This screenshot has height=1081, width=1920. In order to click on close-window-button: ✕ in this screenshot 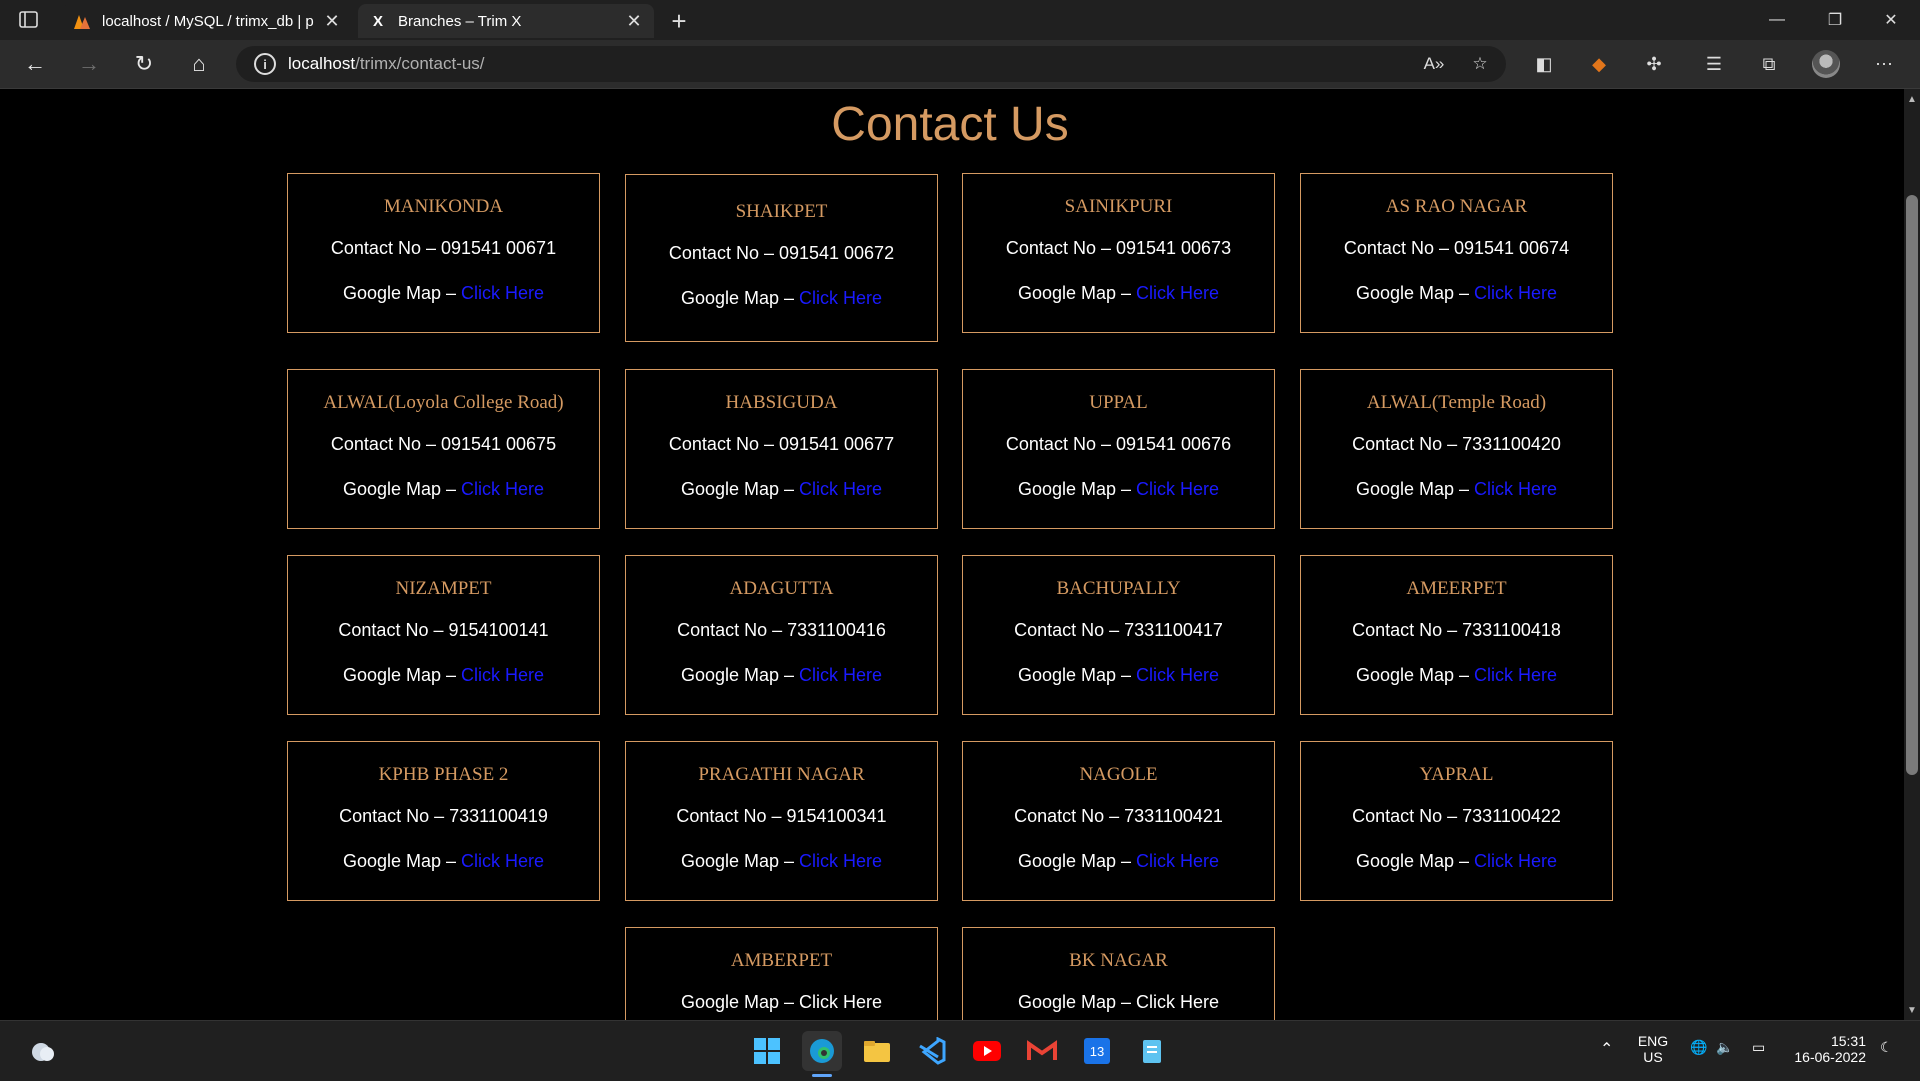, I will do `click(1891, 20)`.